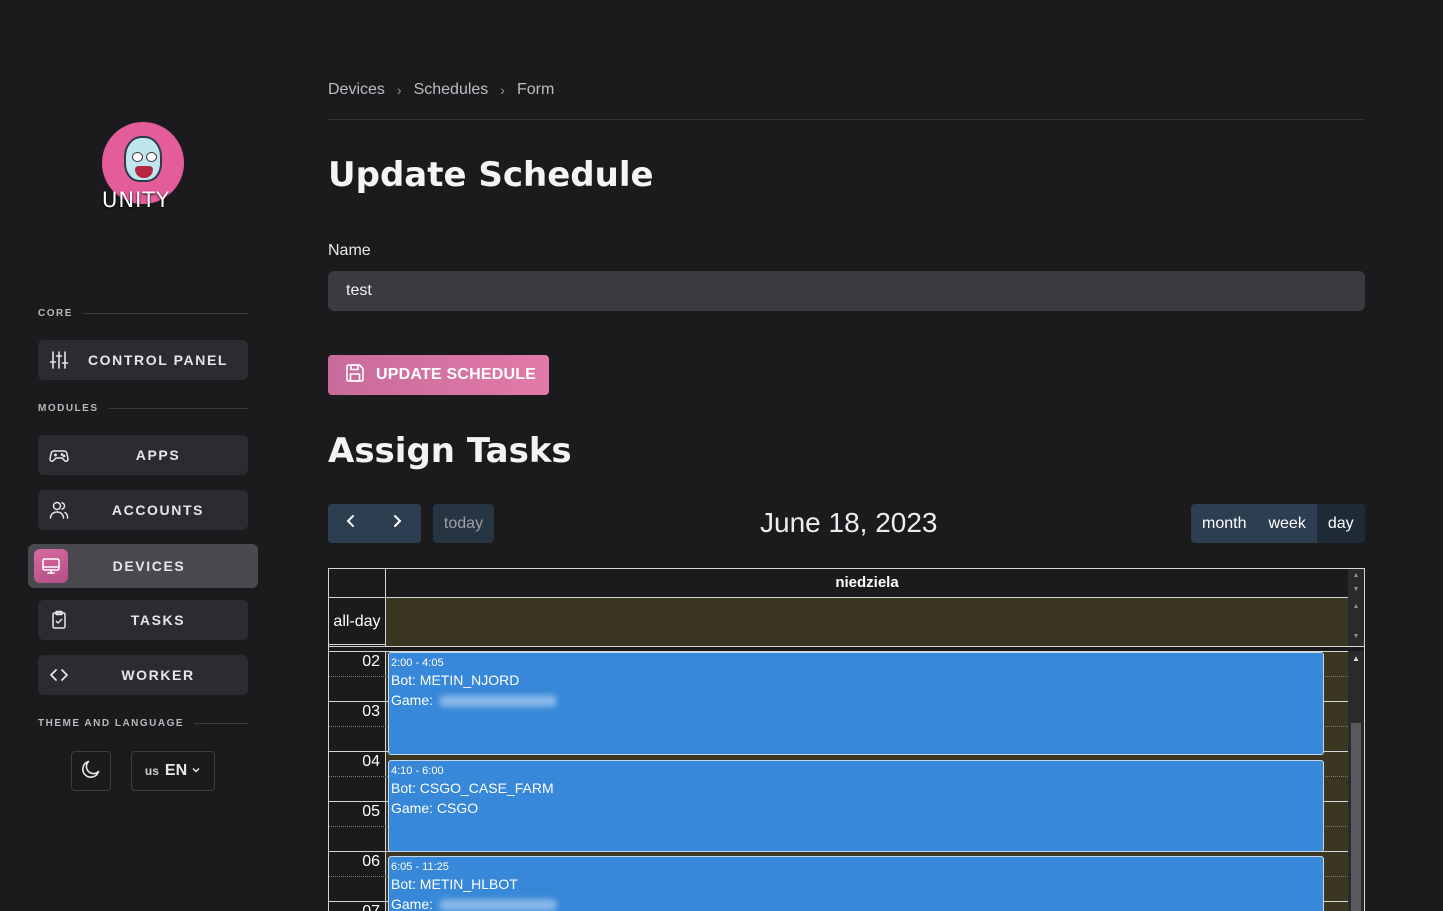 Image resolution: width=1443 pixels, height=911 pixels. What do you see at coordinates (846, 119) in the screenshot?
I see `header-divider` at bounding box center [846, 119].